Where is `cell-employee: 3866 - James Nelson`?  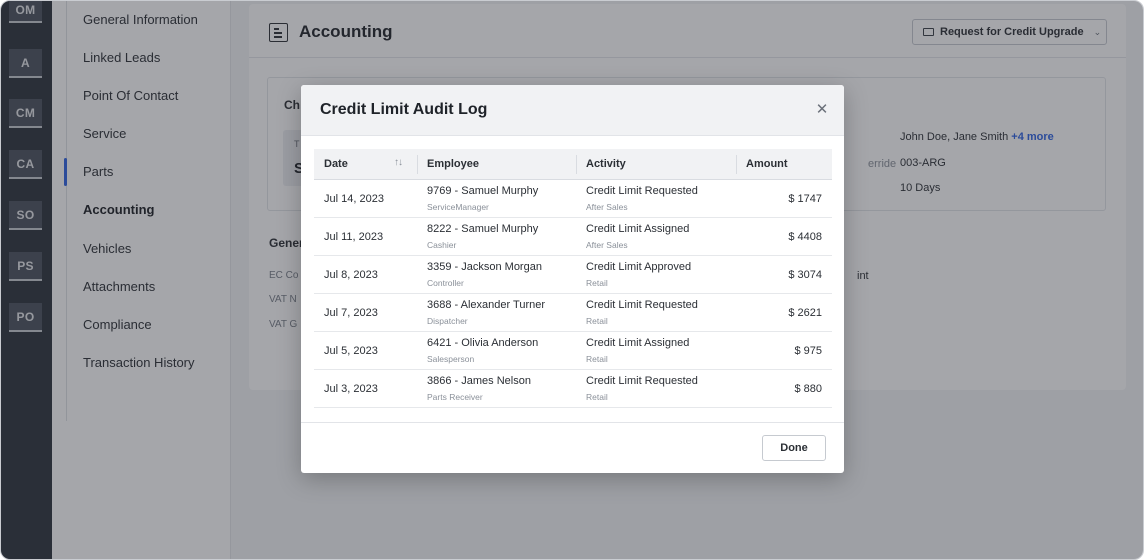
cell-employee: 3866 - James Nelson is located at coordinates (479, 381).